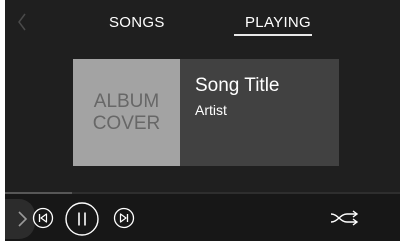 This screenshot has height=241, width=405. I want to click on back-chevron-icon, so click(22, 22).